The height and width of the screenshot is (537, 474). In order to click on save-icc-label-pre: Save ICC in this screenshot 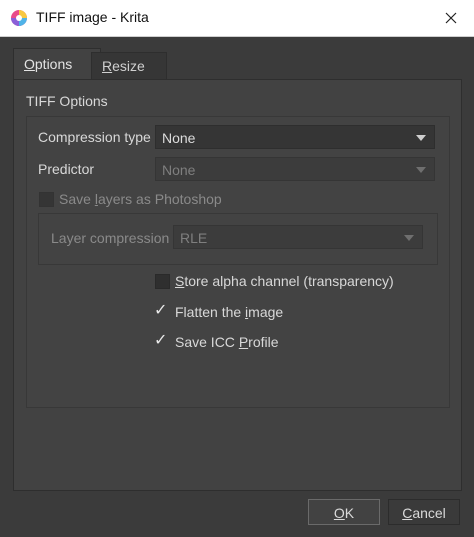, I will do `click(207, 342)`.